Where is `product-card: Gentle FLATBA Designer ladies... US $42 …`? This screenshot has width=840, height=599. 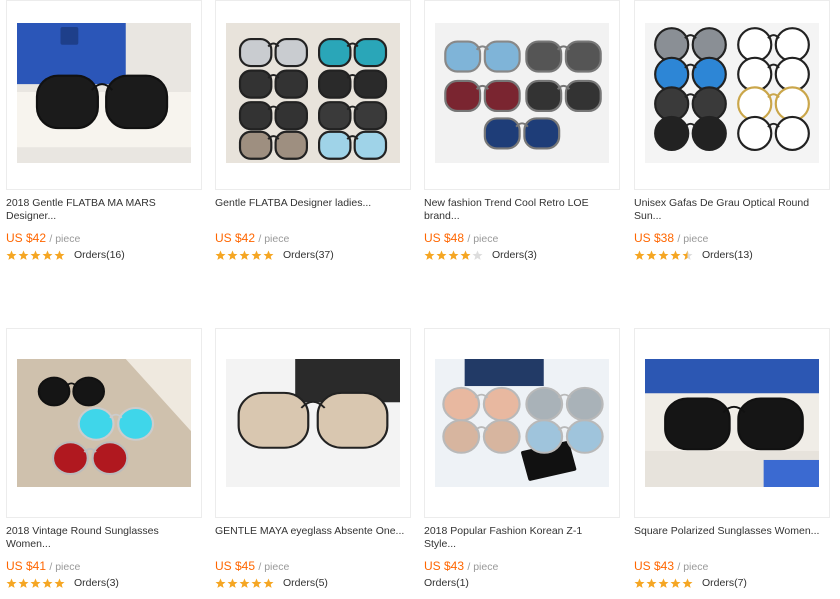 product-card: Gentle FLATBA Designer ladies... US $42 … is located at coordinates (313, 131).